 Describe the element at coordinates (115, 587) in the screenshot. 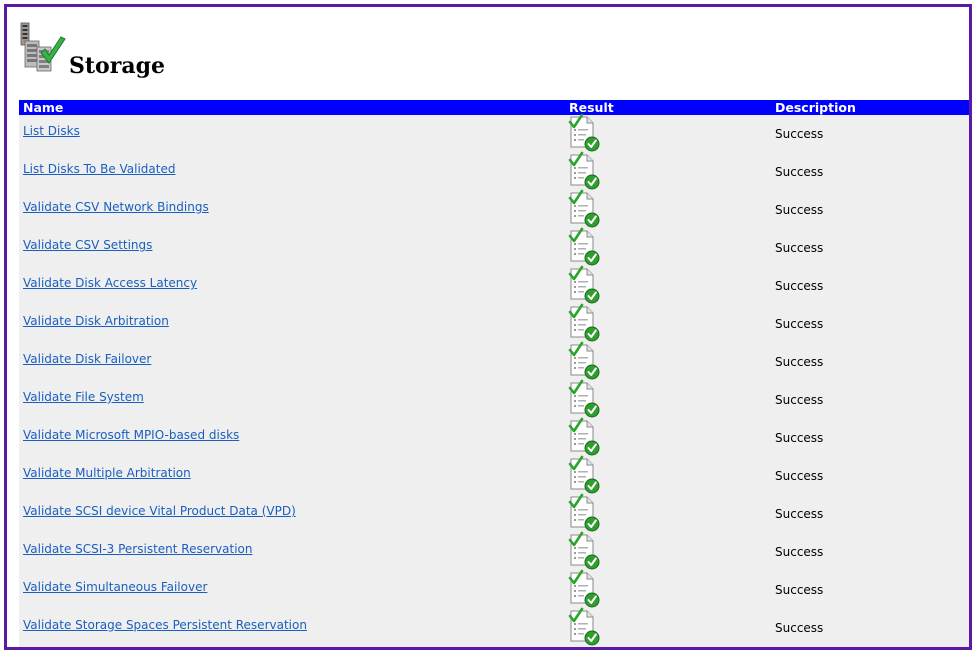

I see `test-name-link: Validate Simultaneous Failover` at that location.